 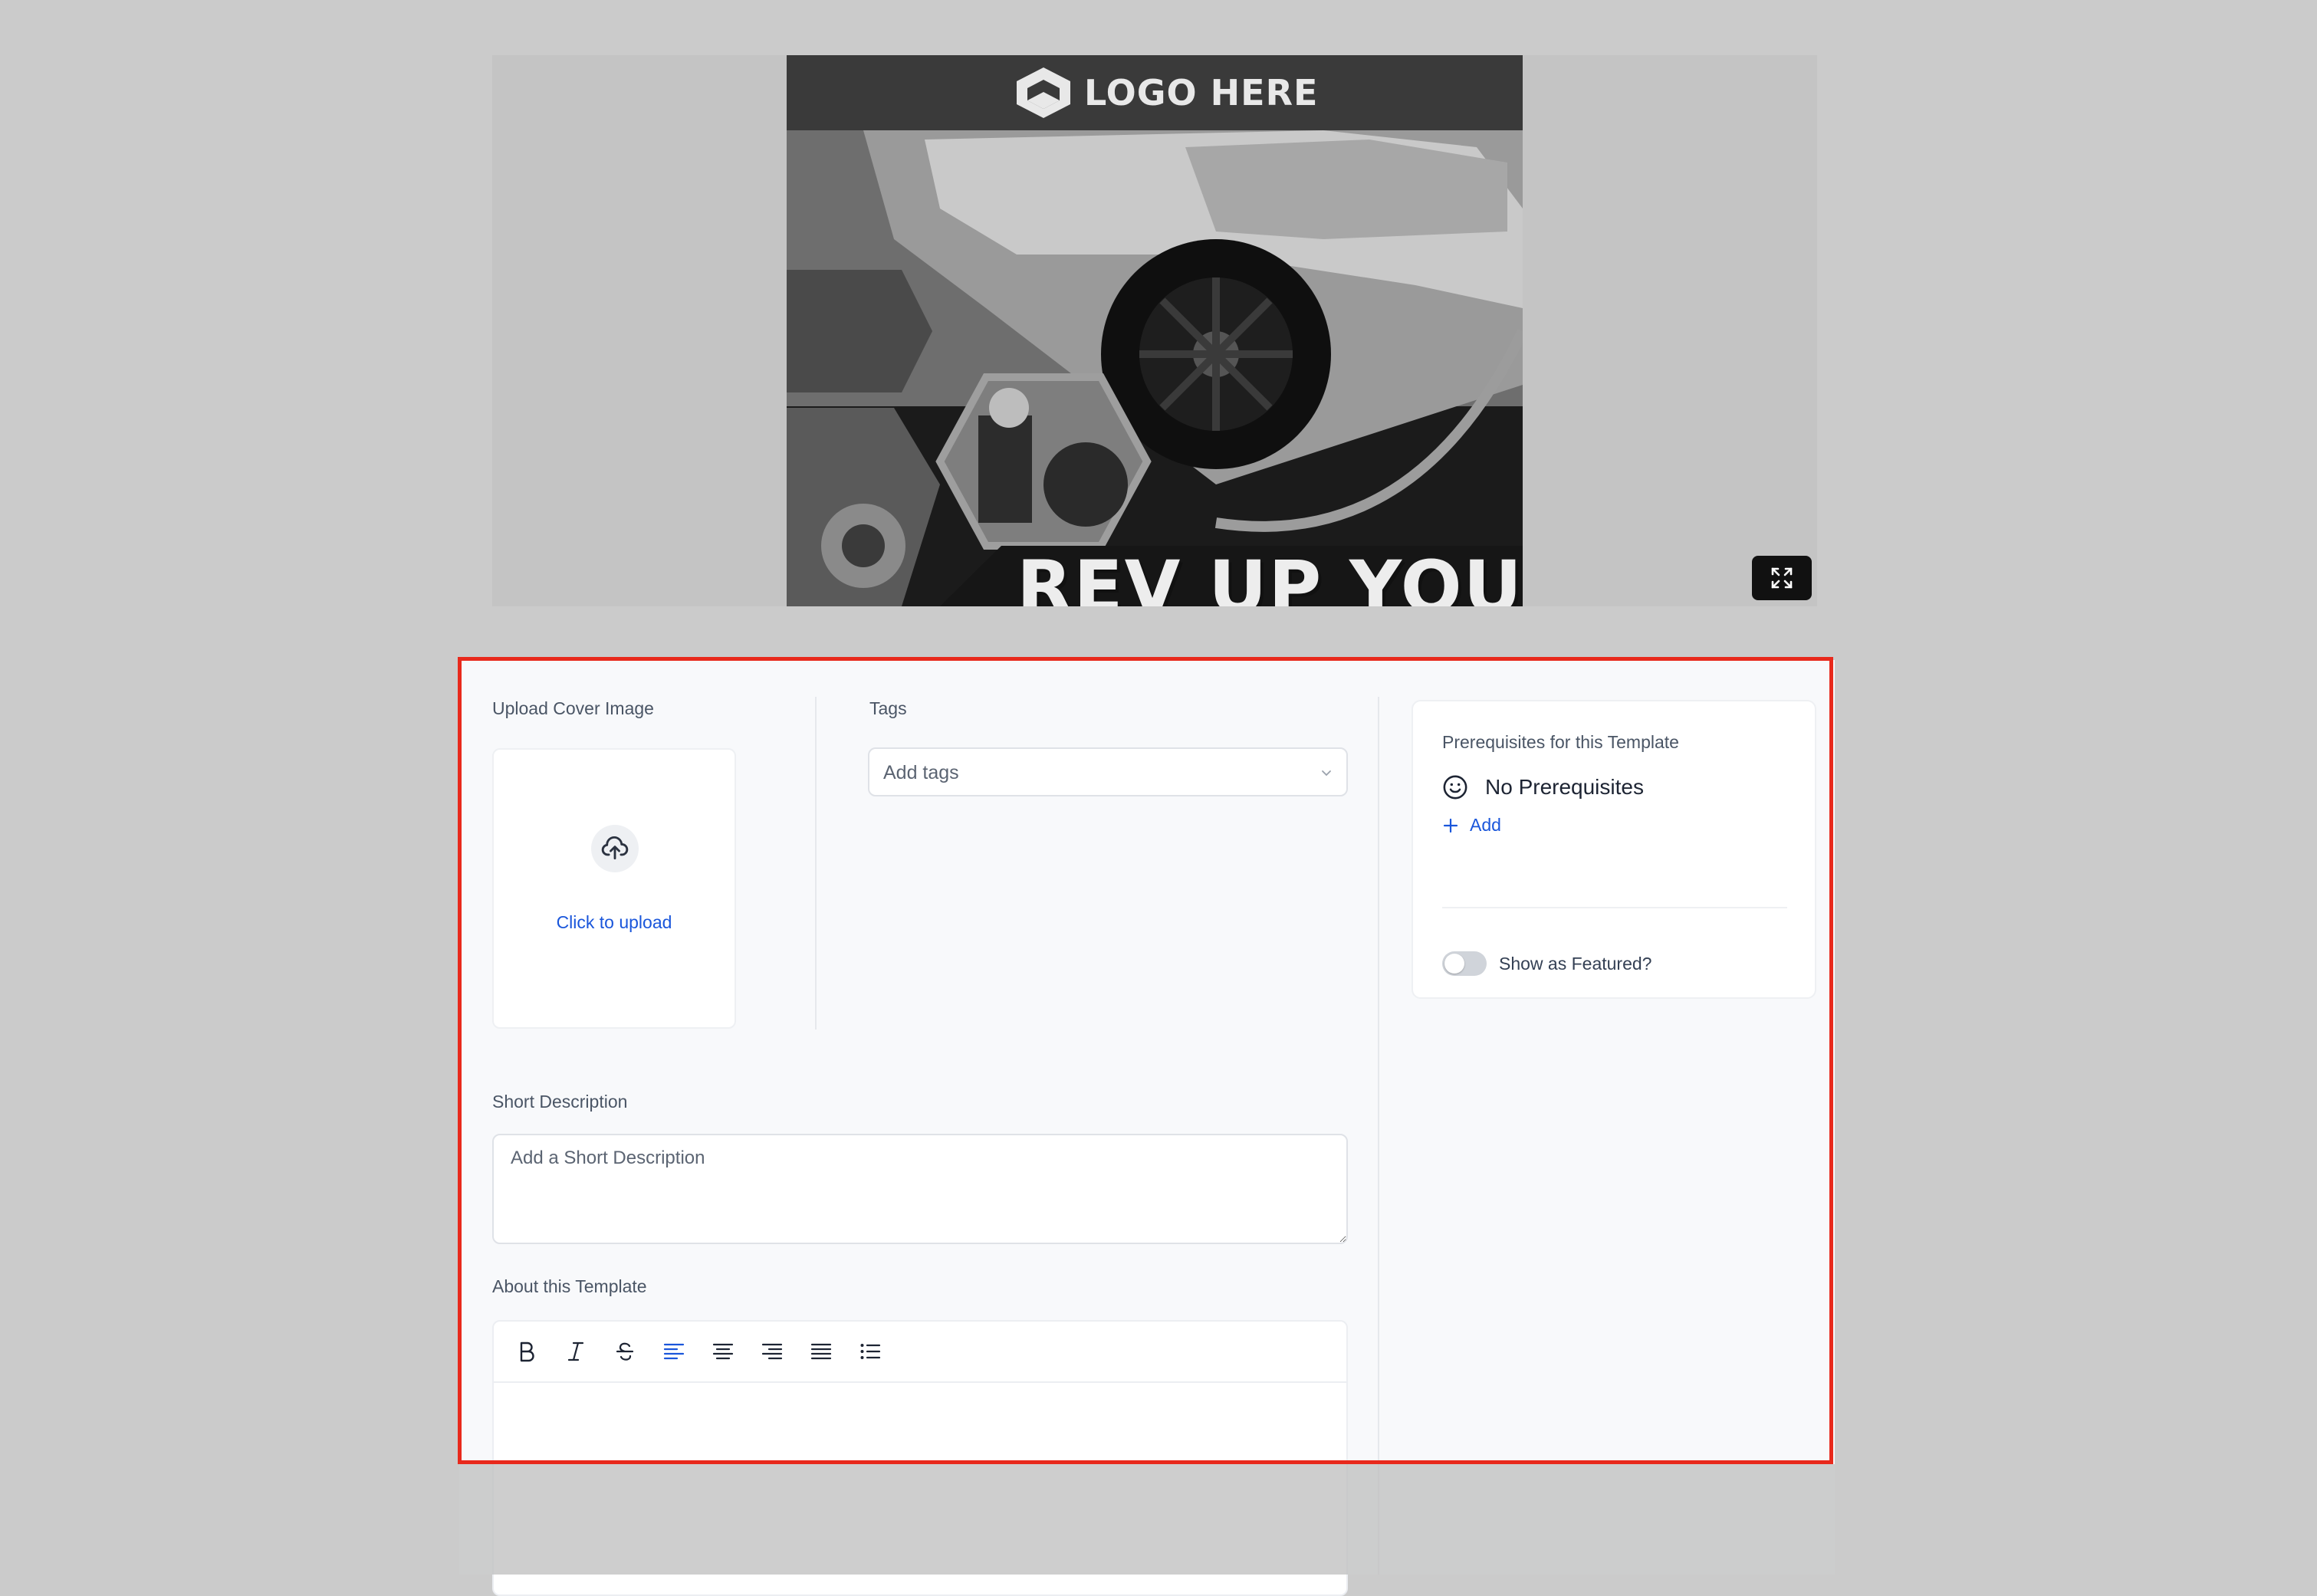 What do you see at coordinates (920, 1189) in the screenshot?
I see `short-description-input` at bounding box center [920, 1189].